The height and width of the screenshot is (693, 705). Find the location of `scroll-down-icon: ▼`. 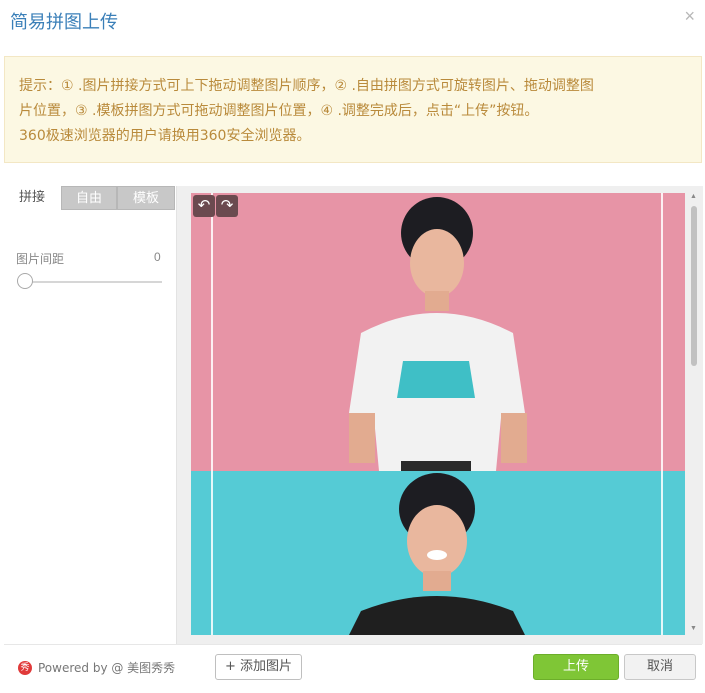

scroll-down-icon: ▼ is located at coordinates (693, 628).